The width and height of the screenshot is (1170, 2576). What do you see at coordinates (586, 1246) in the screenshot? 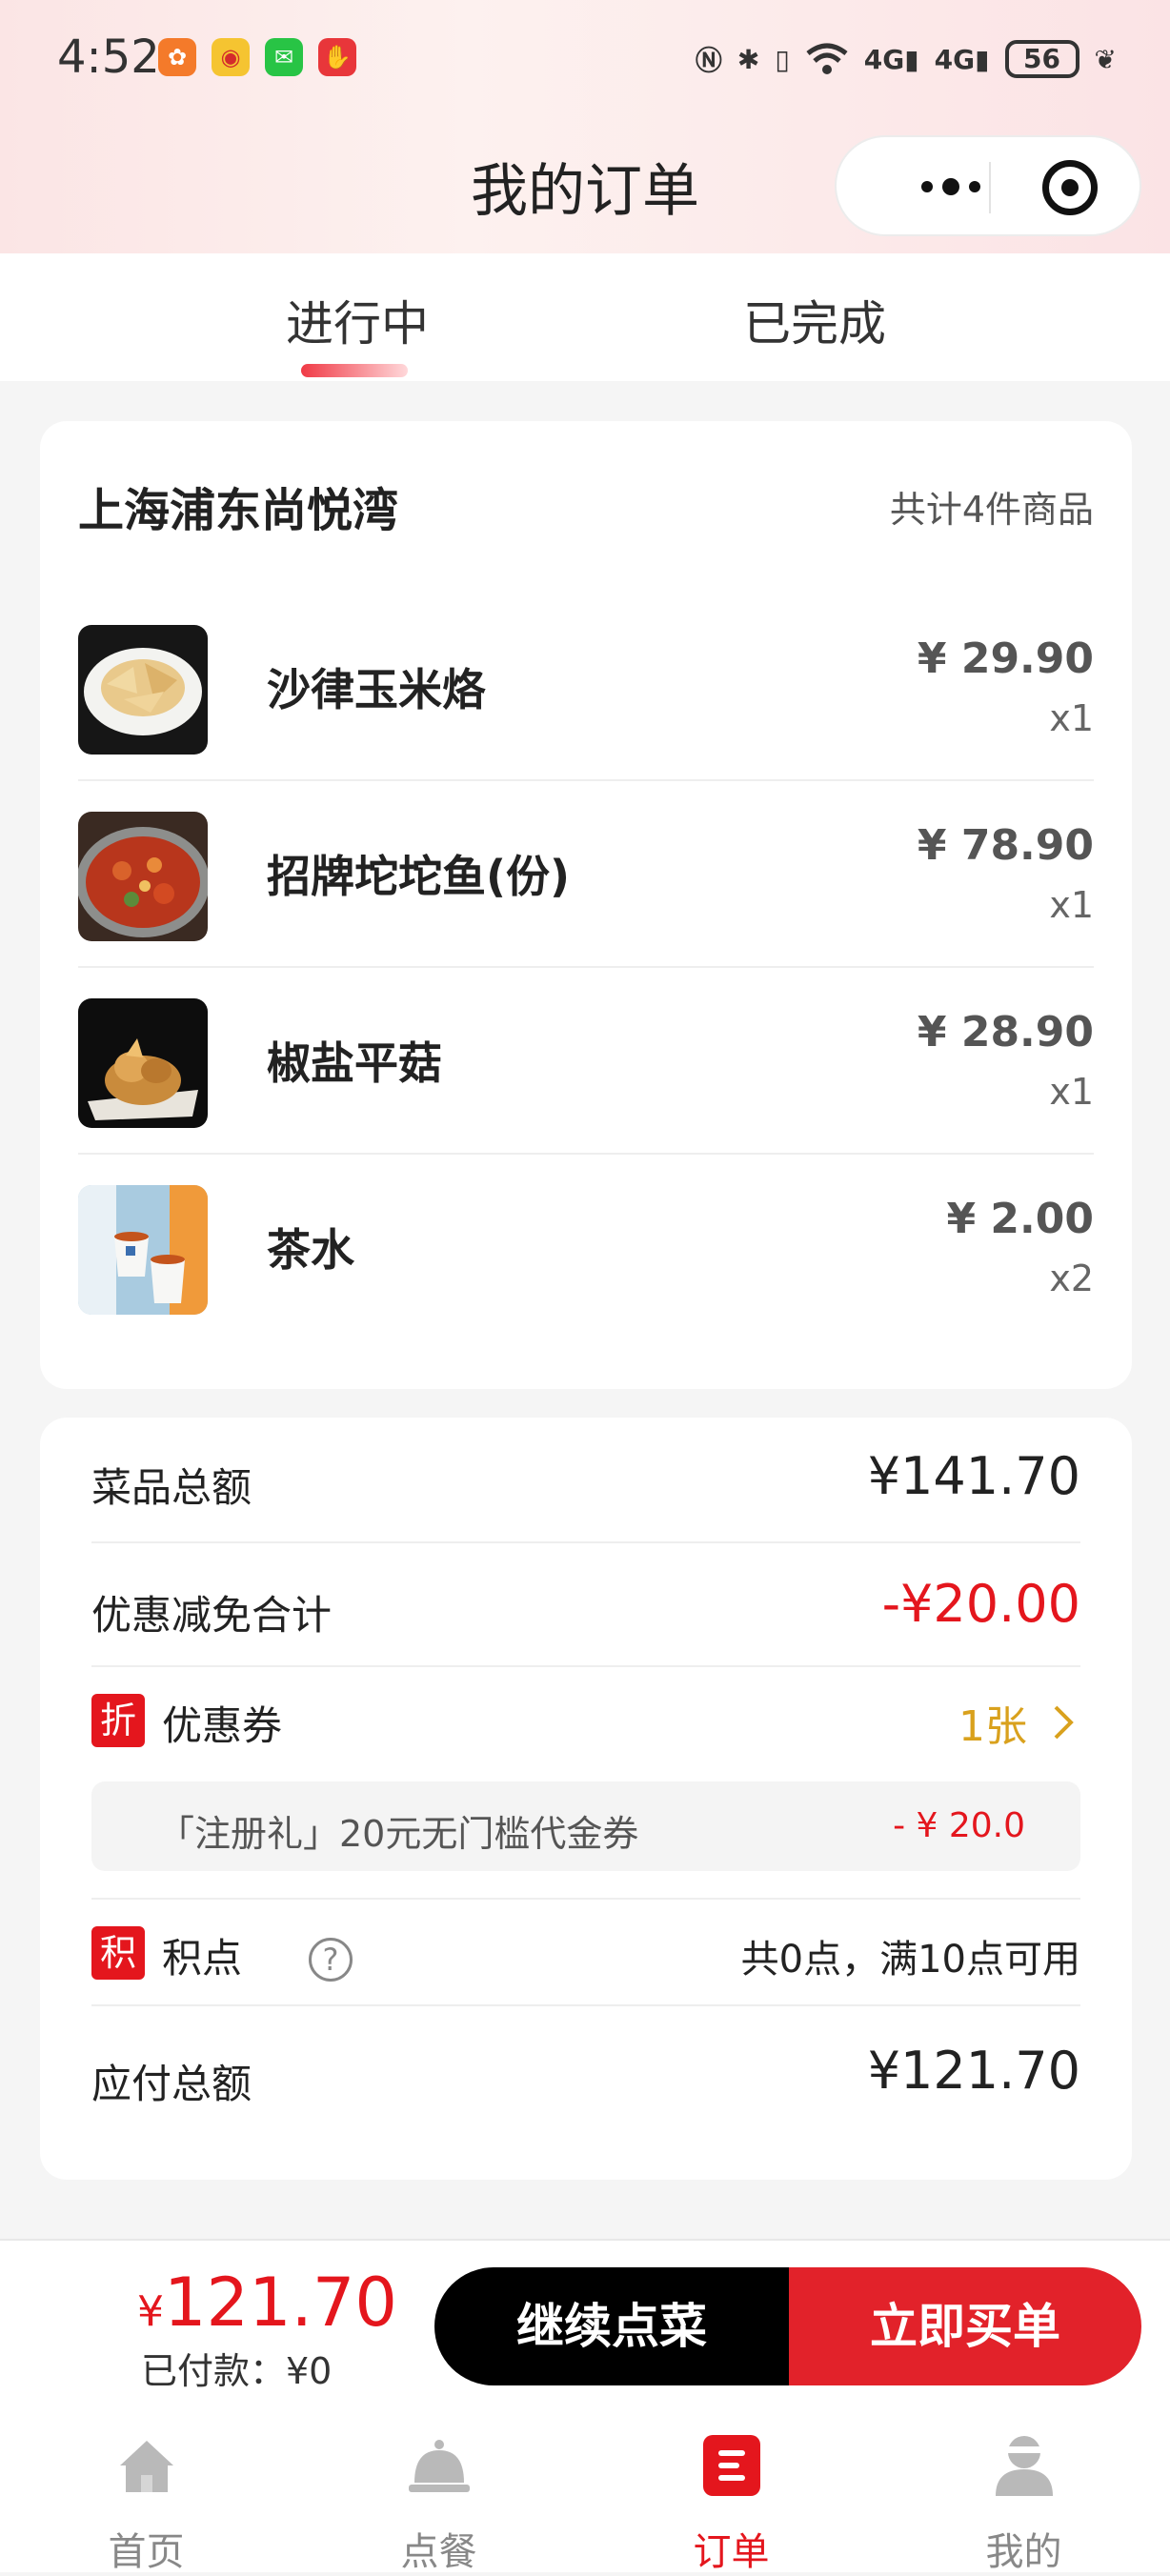
I see `list-item: 茶水 ¥ 2.00 x2` at bounding box center [586, 1246].